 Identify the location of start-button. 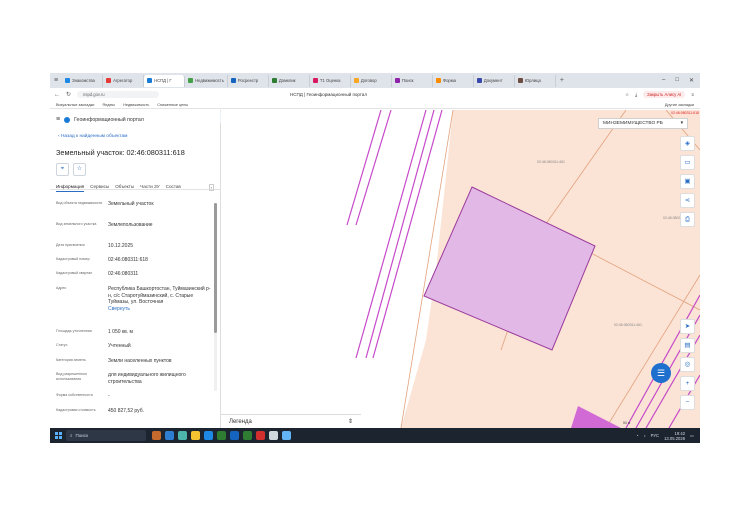
(58, 435).